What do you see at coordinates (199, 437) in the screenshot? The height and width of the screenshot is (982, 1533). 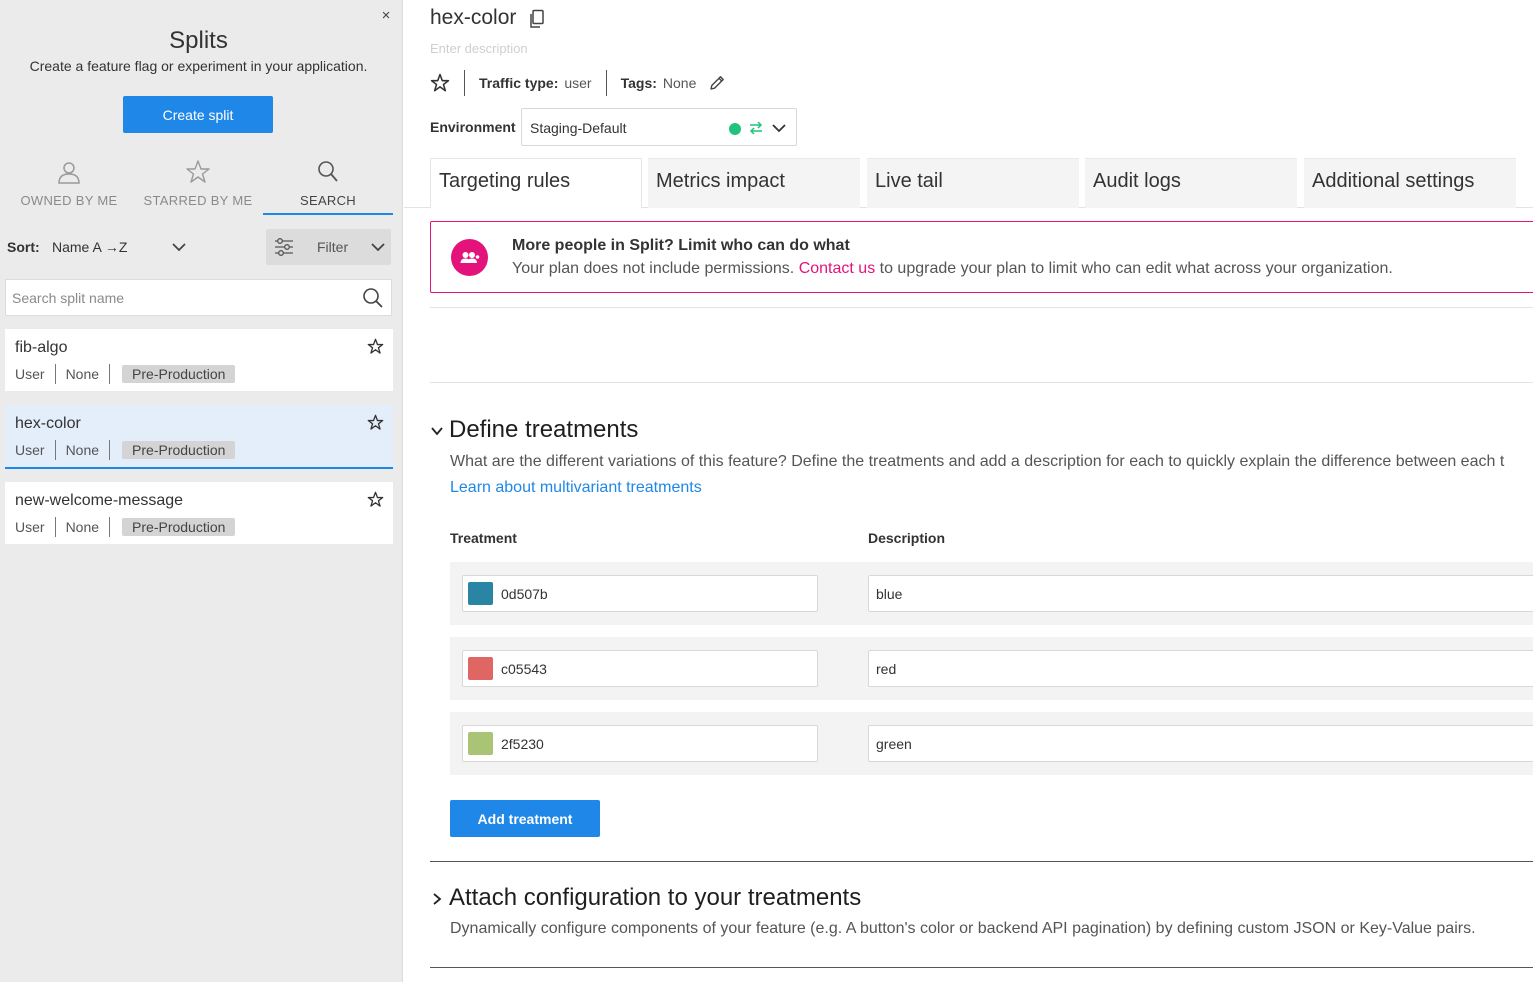 I see `split-list-item-selected: hex-color User None Pre-Production` at bounding box center [199, 437].